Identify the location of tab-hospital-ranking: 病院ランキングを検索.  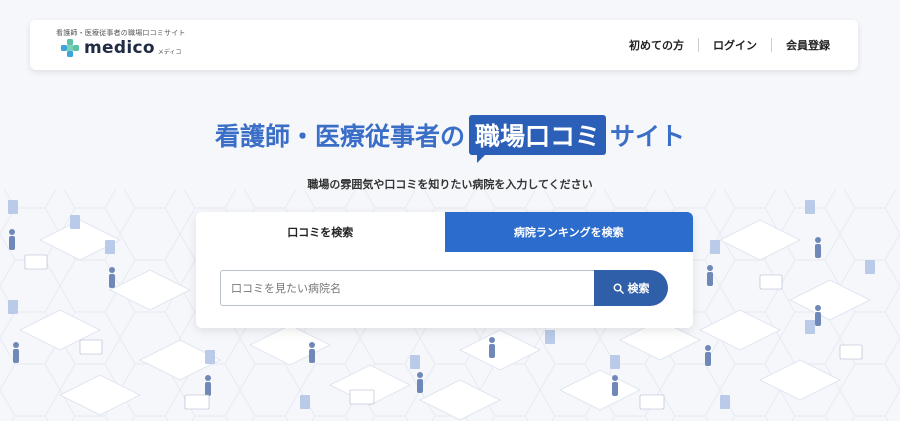
(568, 232).